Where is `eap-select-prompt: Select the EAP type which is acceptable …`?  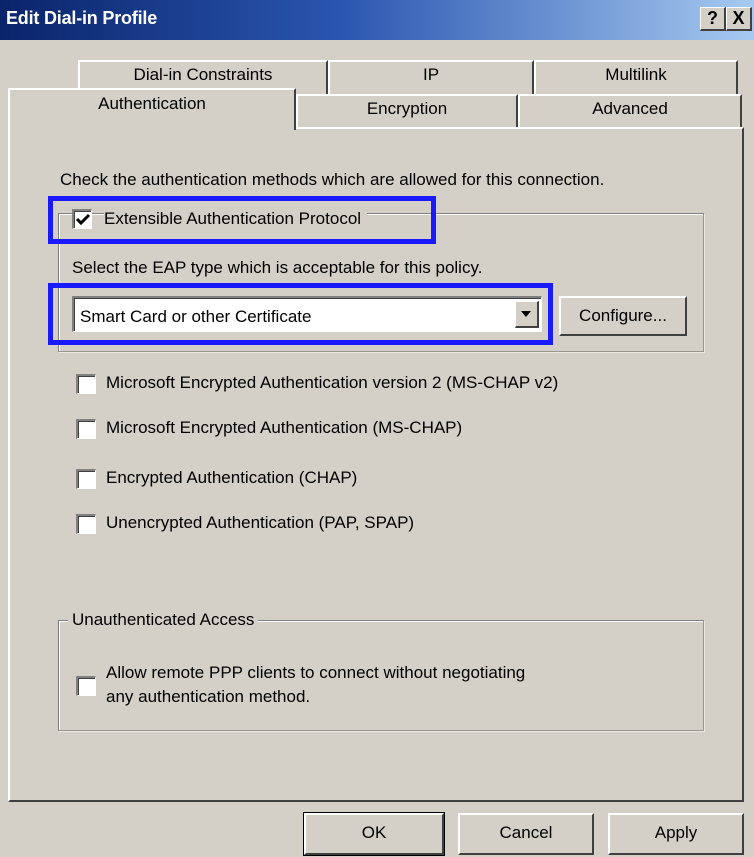
eap-select-prompt: Select the EAP type which is acceptable … is located at coordinates (277, 267).